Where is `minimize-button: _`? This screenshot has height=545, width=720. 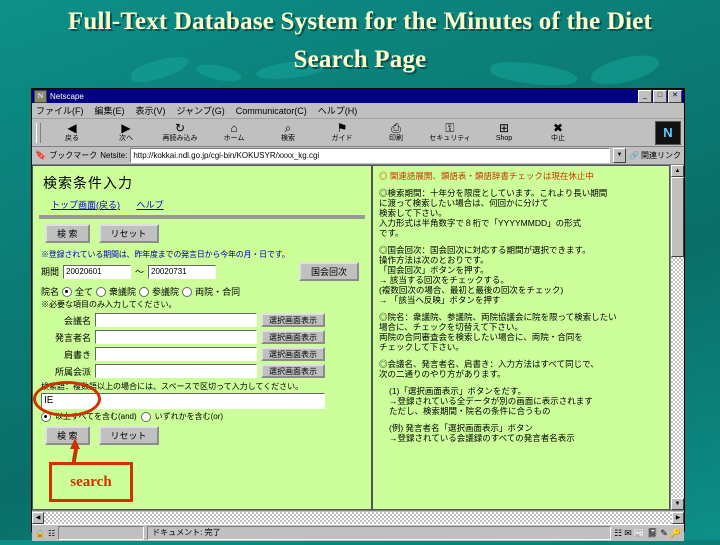
minimize-button: _ is located at coordinates (645, 96).